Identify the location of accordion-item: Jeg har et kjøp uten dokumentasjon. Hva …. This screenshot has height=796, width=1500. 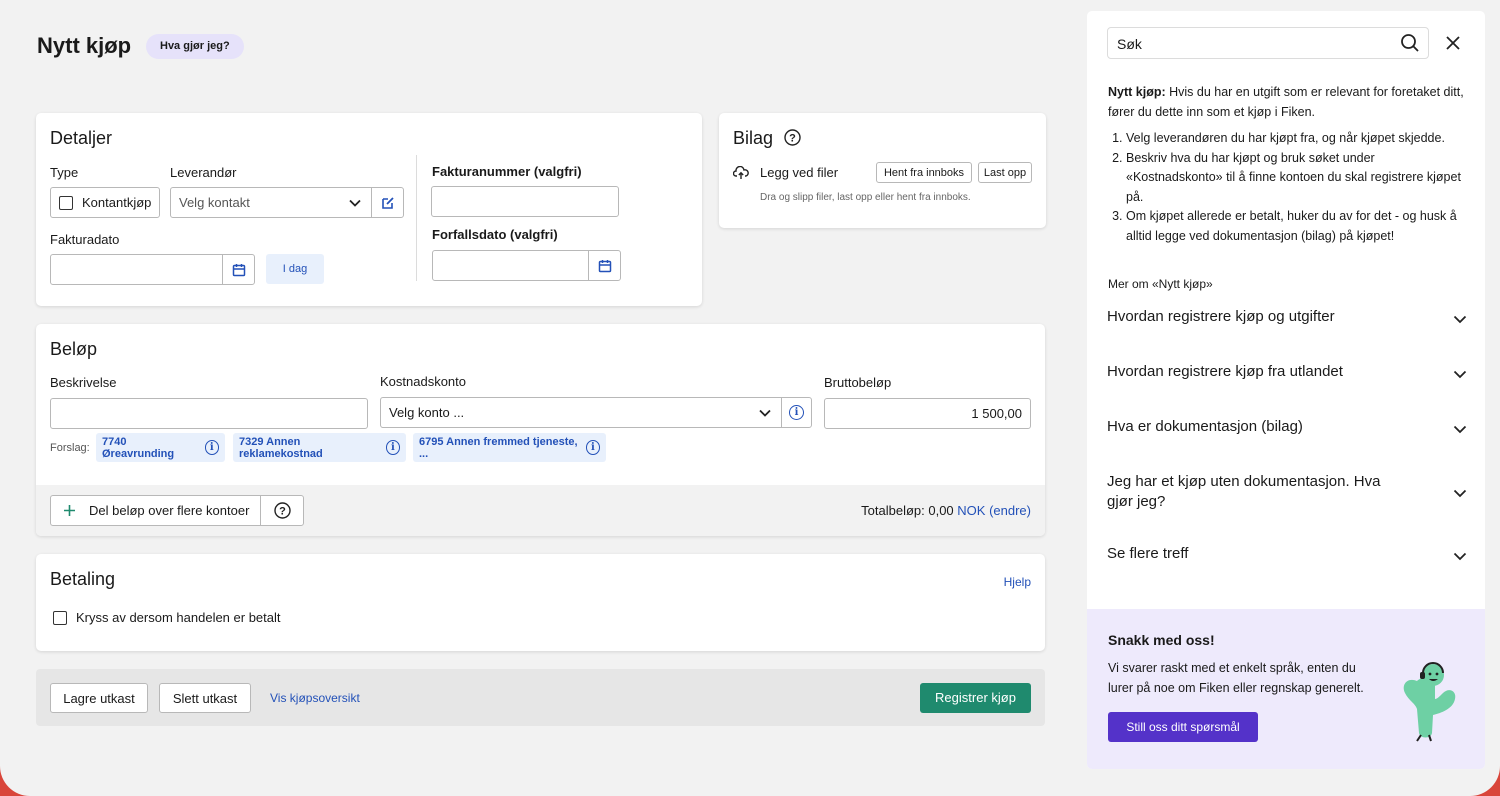
(1287, 493).